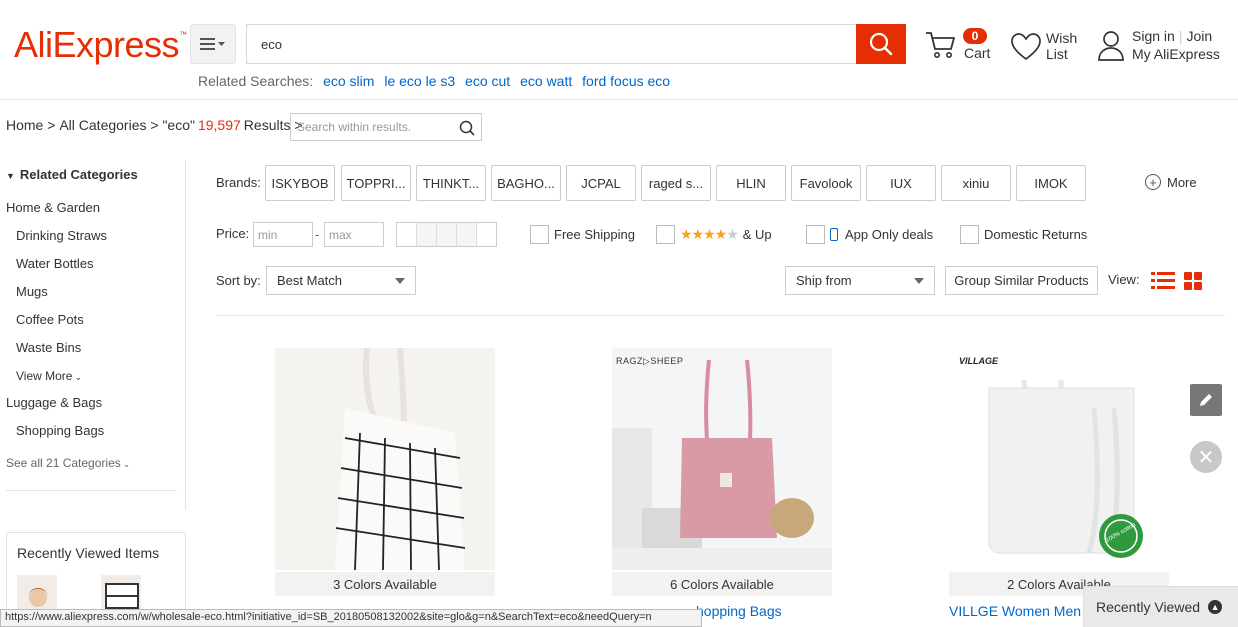 This screenshot has height=627, width=1238. Describe the element at coordinates (178, 125) in the screenshot. I see `breadcrumb-query: "eco"` at that location.